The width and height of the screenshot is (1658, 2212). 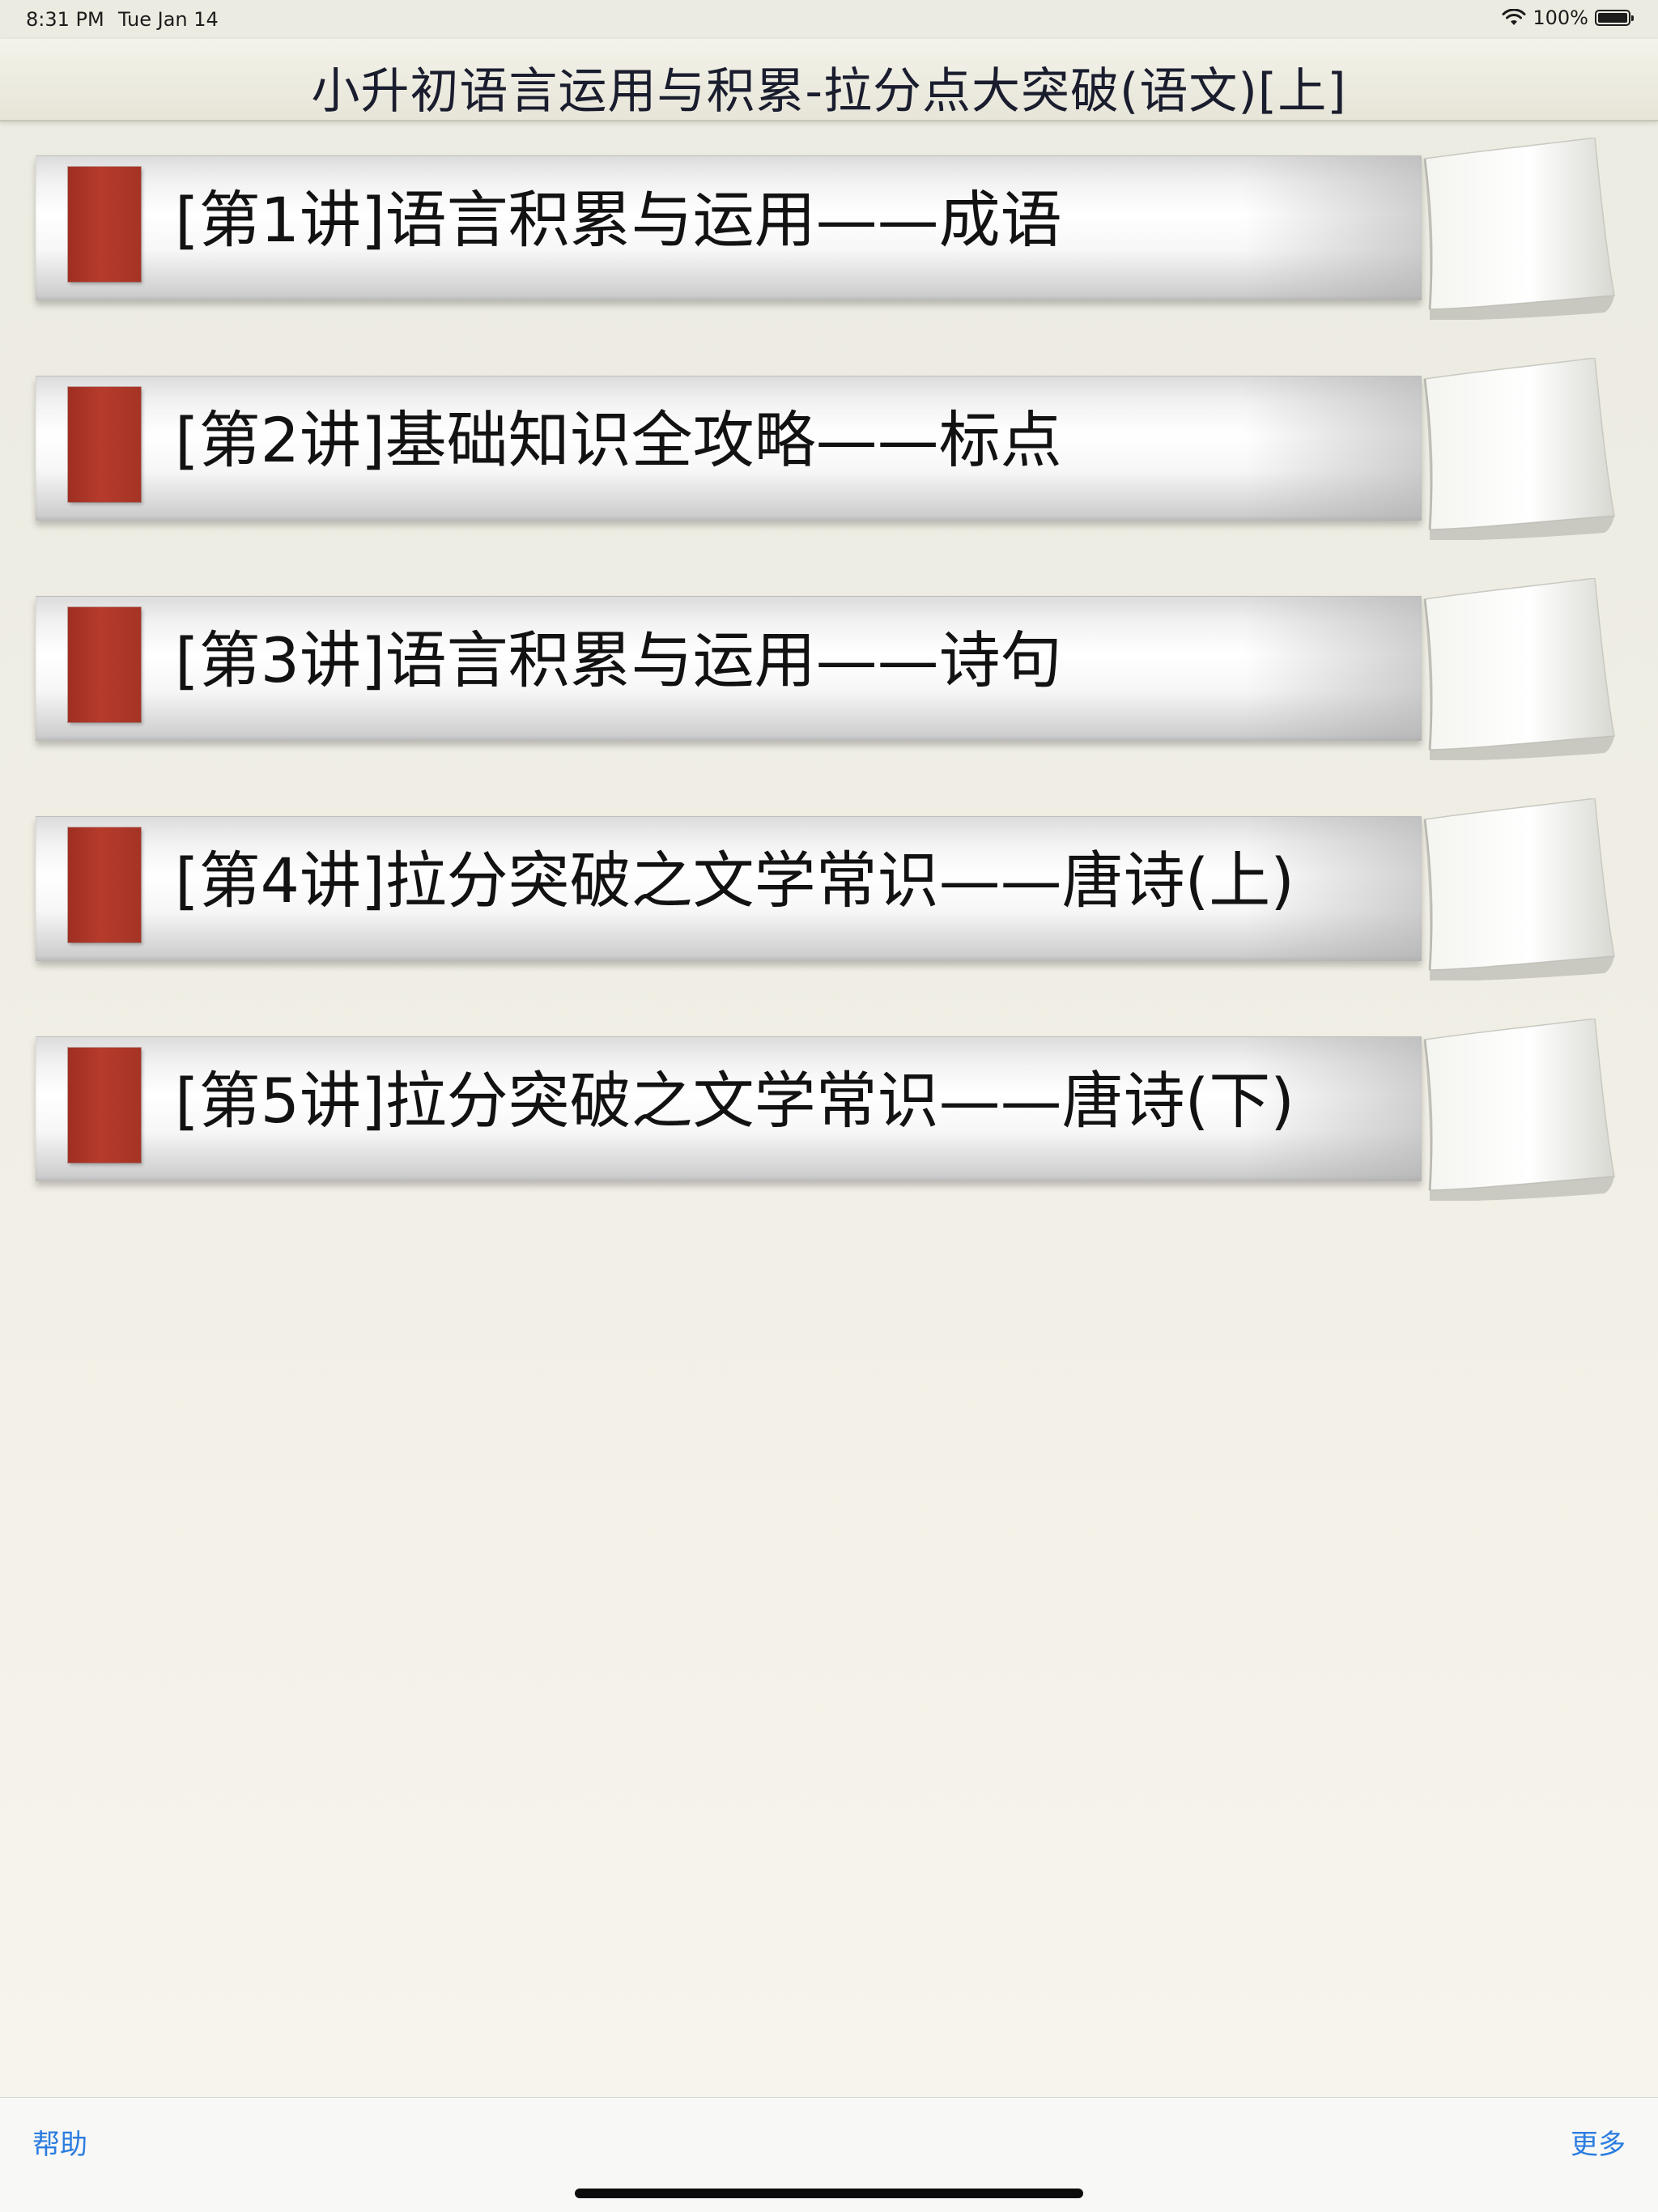 What do you see at coordinates (59, 2142) in the screenshot?
I see `help-button: 帮助` at bounding box center [59, 2142].